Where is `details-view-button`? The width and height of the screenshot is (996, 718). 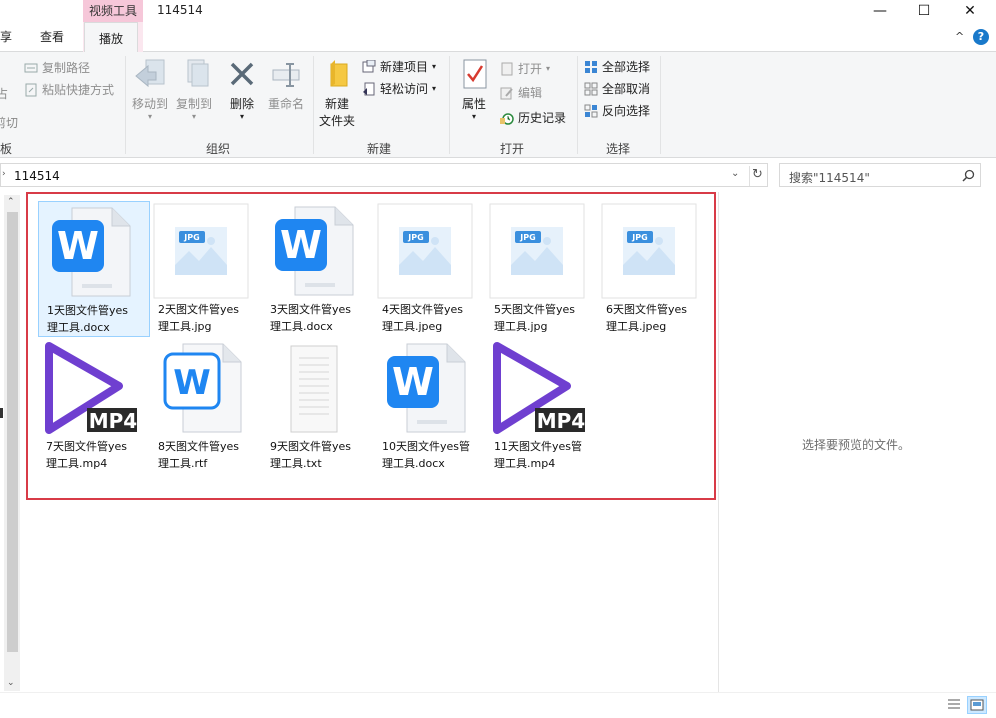
details-view-button is located at coordinates (955, 705).